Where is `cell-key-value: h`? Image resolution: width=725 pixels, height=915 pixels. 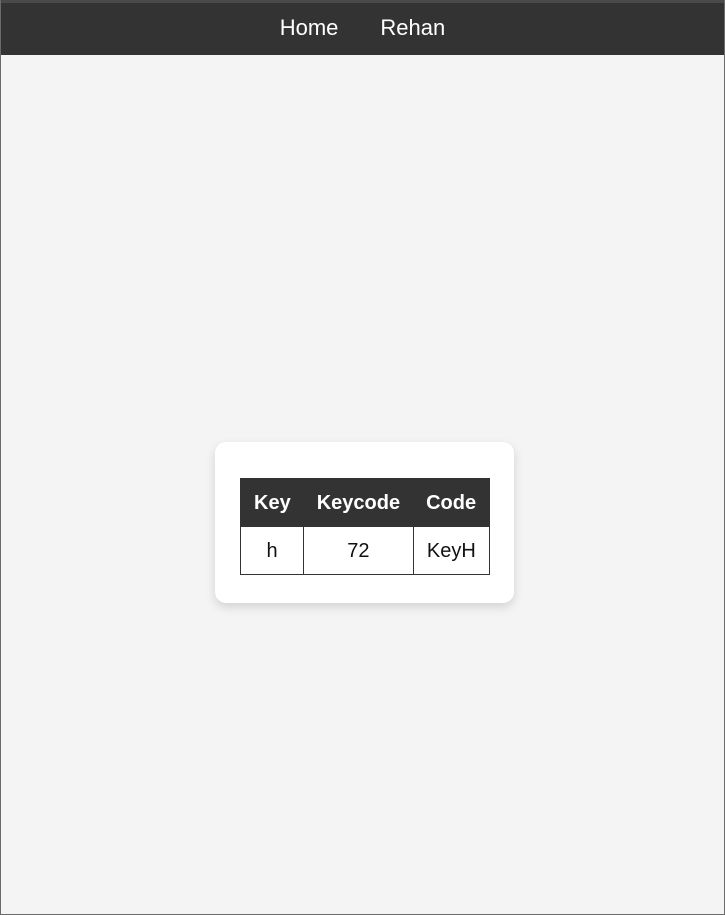
cell-key-value: h is located at coordinates (272, 550).